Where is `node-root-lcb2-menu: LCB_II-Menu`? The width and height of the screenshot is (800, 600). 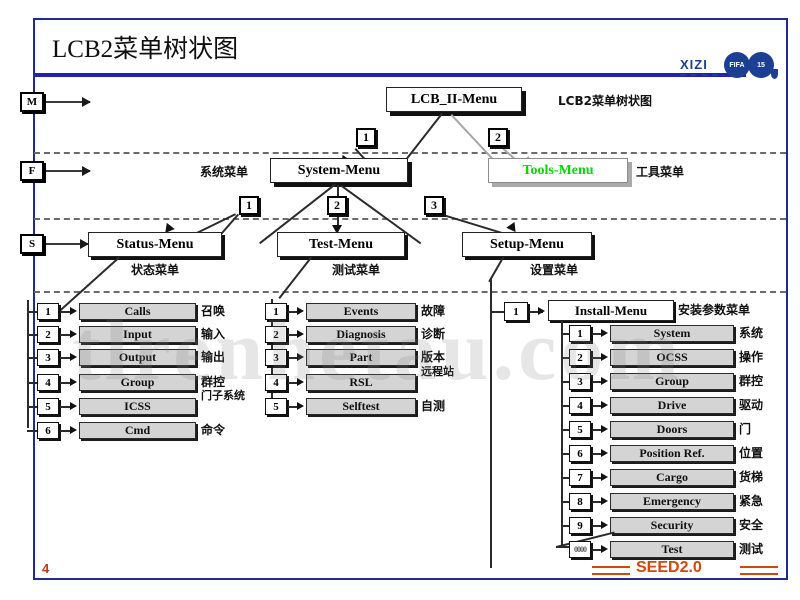
node-root-lcb2-menu: LCB_II-Menu is located at coordinates (454, 99).